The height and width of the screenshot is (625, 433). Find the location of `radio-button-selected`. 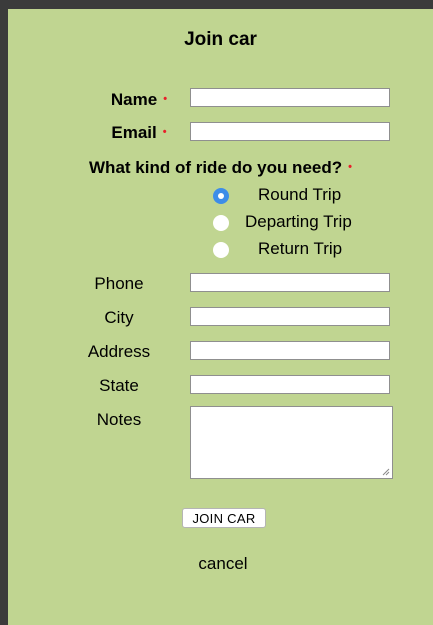

radio-button-selected is located at coordinates (221, 196).